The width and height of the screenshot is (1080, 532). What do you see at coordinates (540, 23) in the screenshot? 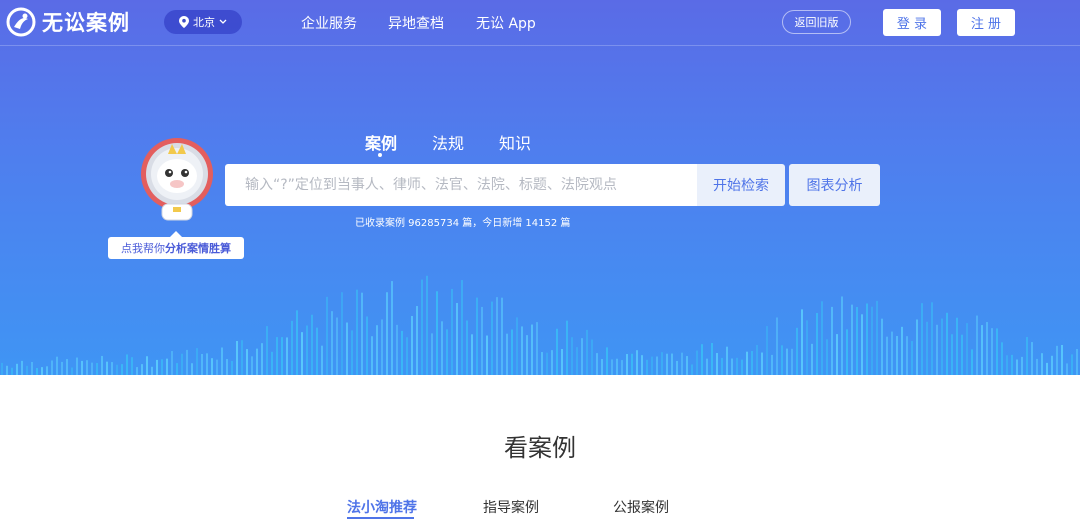
I see `top-navigation-bar: 无讼案例 北京 企业服务 异地查档 无讼 App 返回旧版 登 录 注 册` at bounding box center [540, 23].